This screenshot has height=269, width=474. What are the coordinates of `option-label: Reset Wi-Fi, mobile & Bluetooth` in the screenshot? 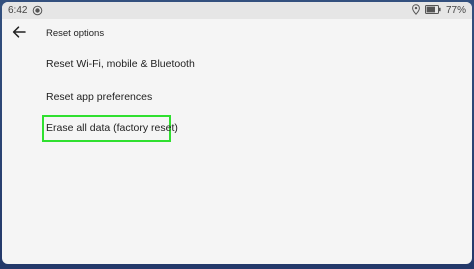 It's located at (120, 64).